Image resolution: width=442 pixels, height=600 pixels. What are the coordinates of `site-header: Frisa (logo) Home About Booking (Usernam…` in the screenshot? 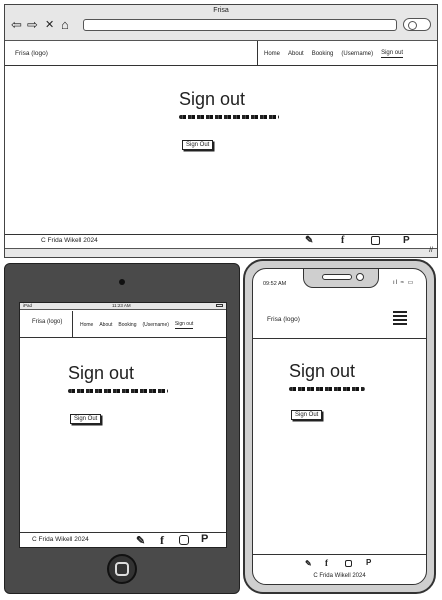 It's located at (221, 53).